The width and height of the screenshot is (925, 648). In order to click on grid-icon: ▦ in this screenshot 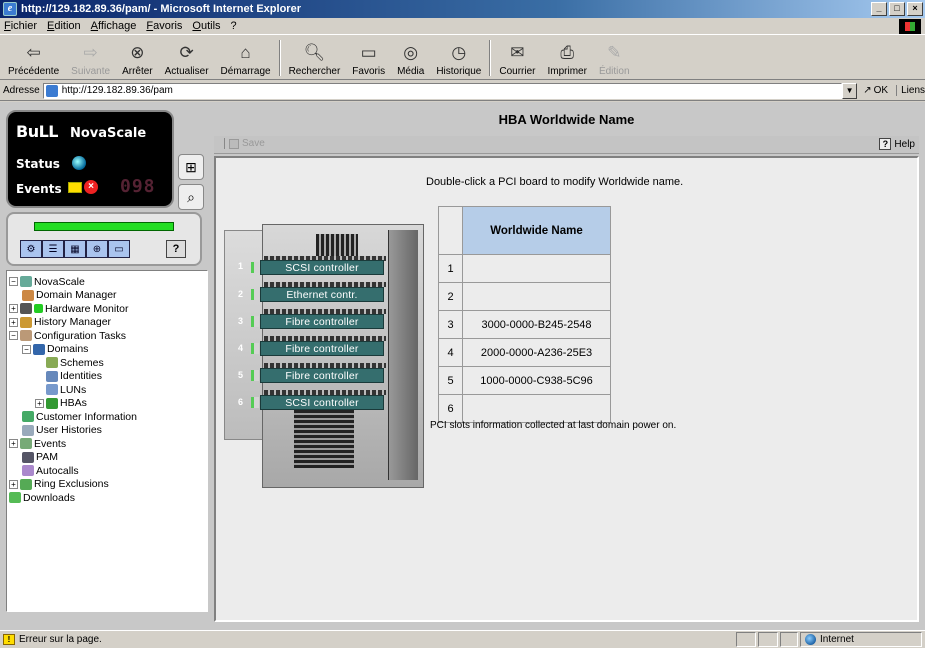, I will do `click(75, 249)`.